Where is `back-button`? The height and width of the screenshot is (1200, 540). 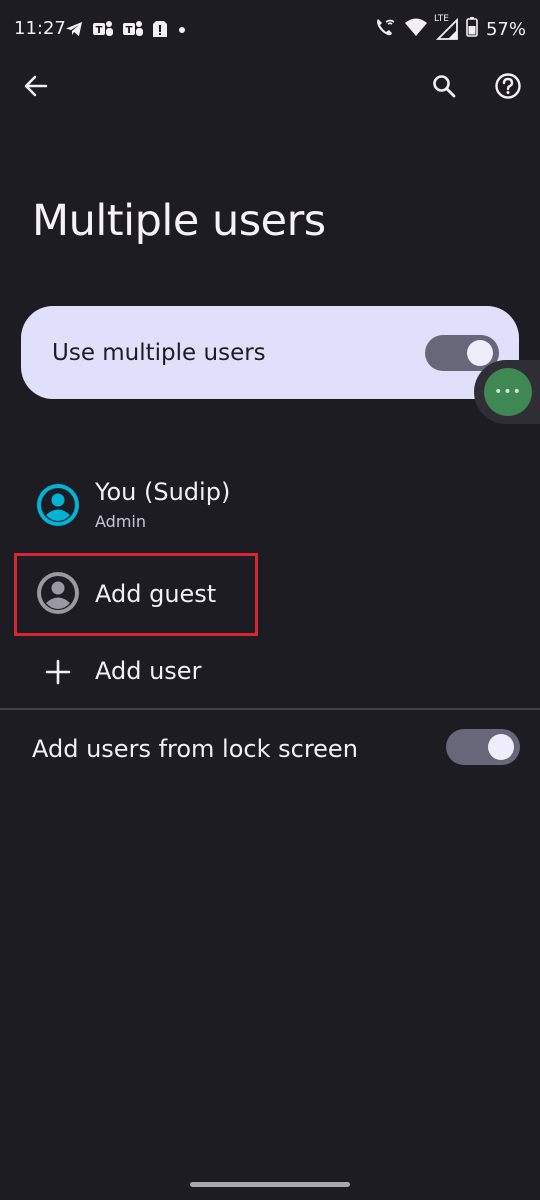 back-button is located at coordinates (36, 88).